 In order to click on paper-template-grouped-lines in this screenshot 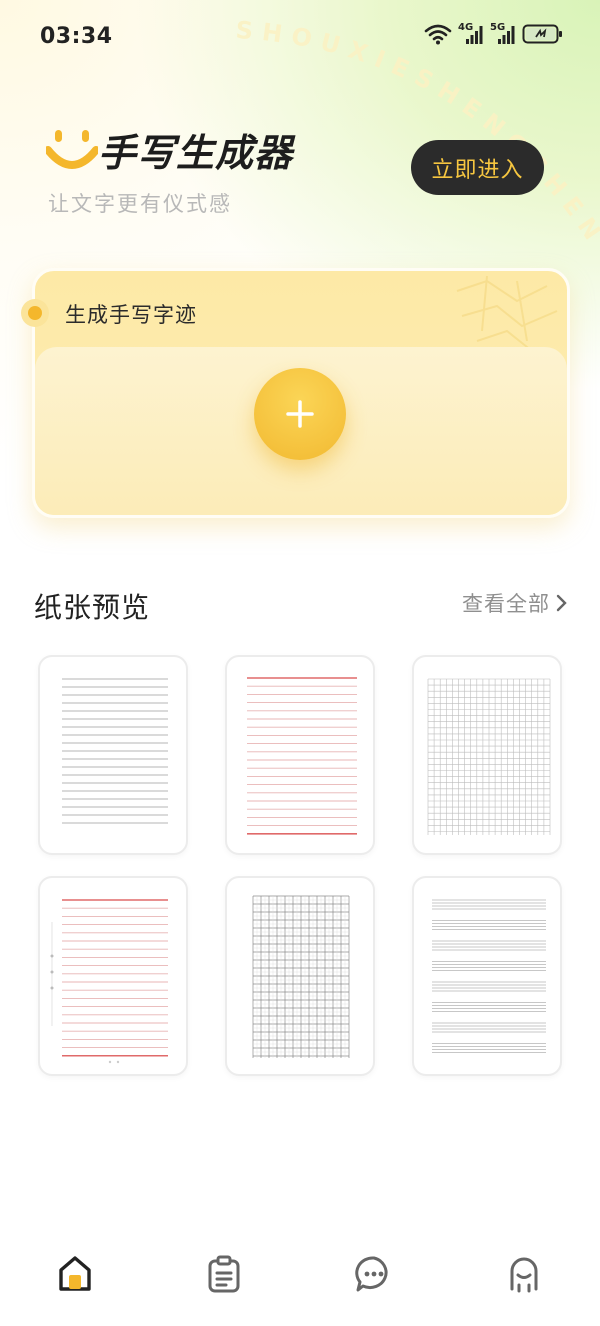, I will do `click(487, 976)`.